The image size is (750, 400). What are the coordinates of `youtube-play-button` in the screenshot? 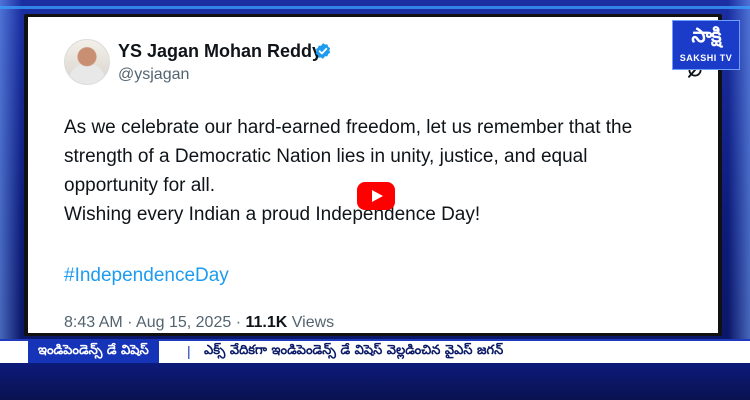 It's located at (376, 196).